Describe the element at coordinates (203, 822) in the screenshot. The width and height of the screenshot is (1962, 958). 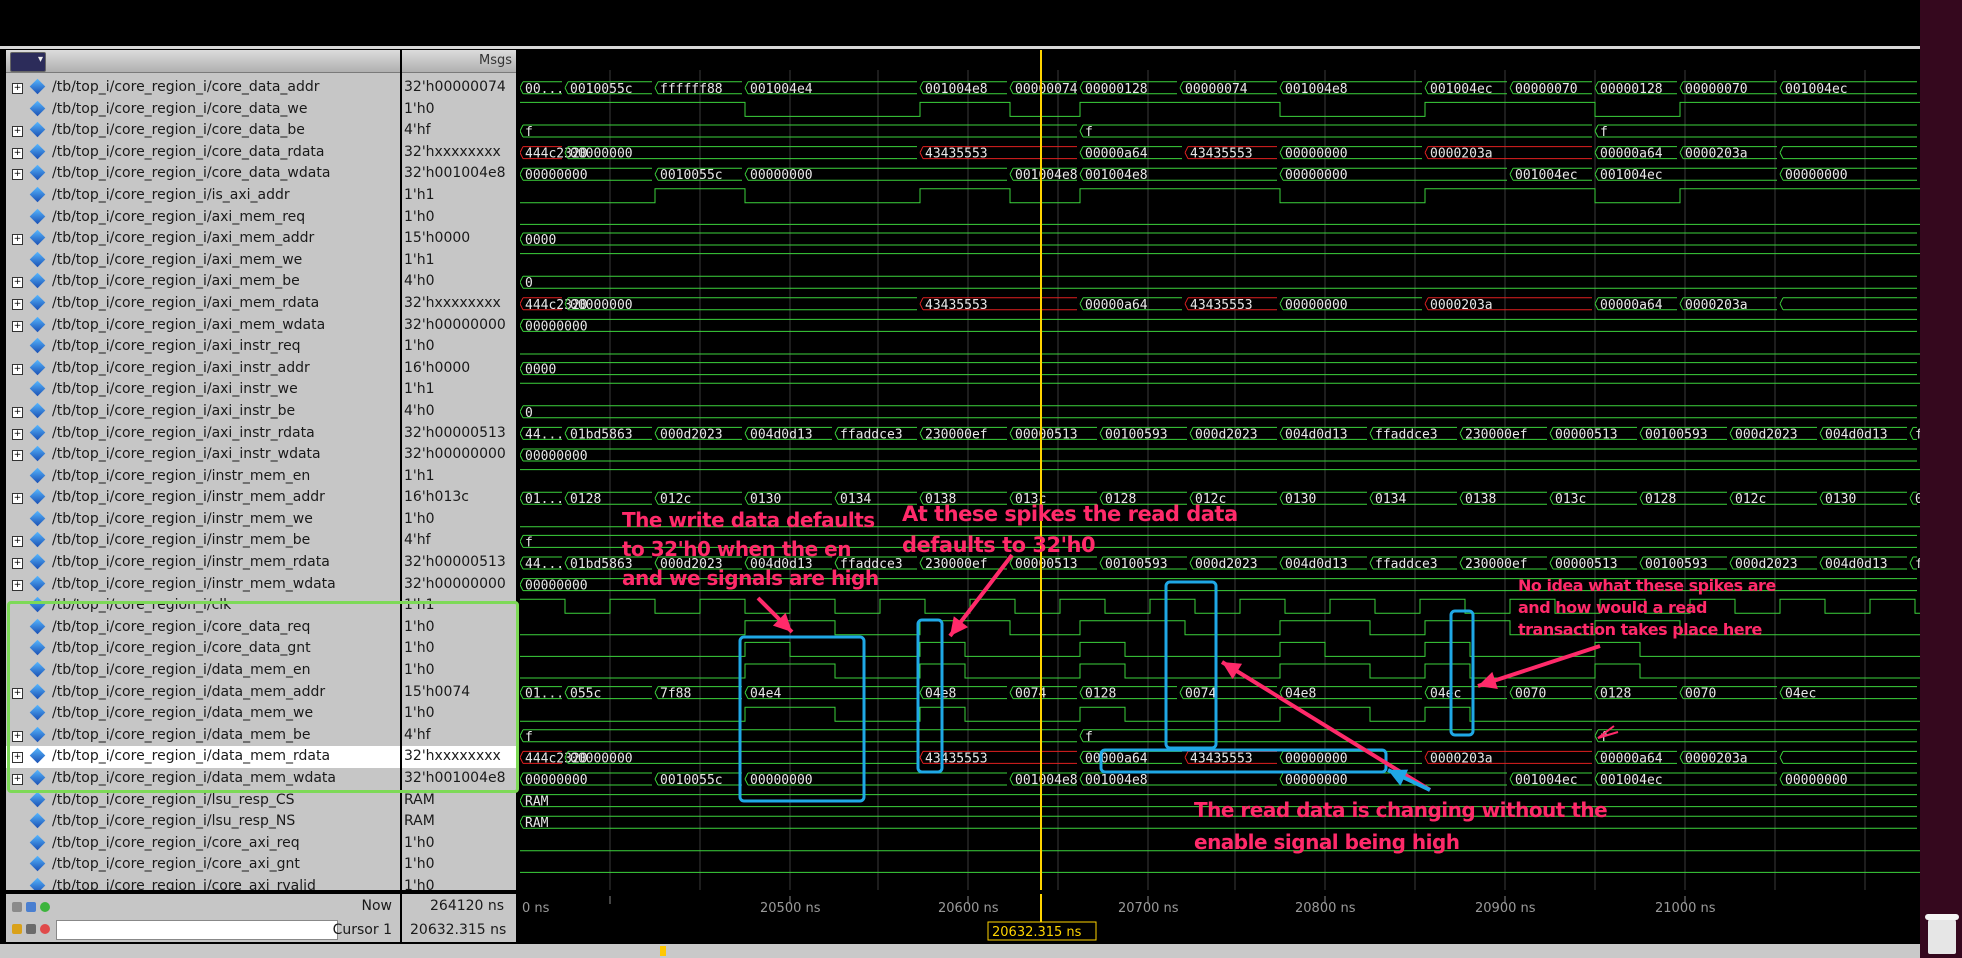
I see `signal-row: /tb/top_i/core_region_i/lsu_resp_NS` at that location.